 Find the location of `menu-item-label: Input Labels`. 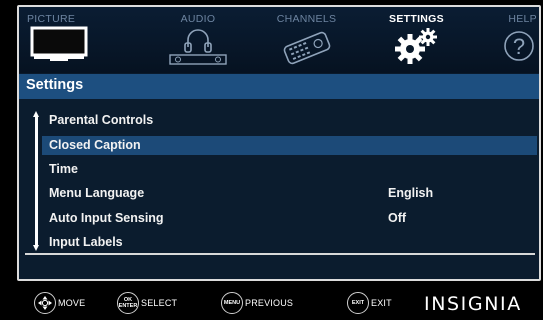

menu-item-label: Input Labels is located at coordinates (86, 242).